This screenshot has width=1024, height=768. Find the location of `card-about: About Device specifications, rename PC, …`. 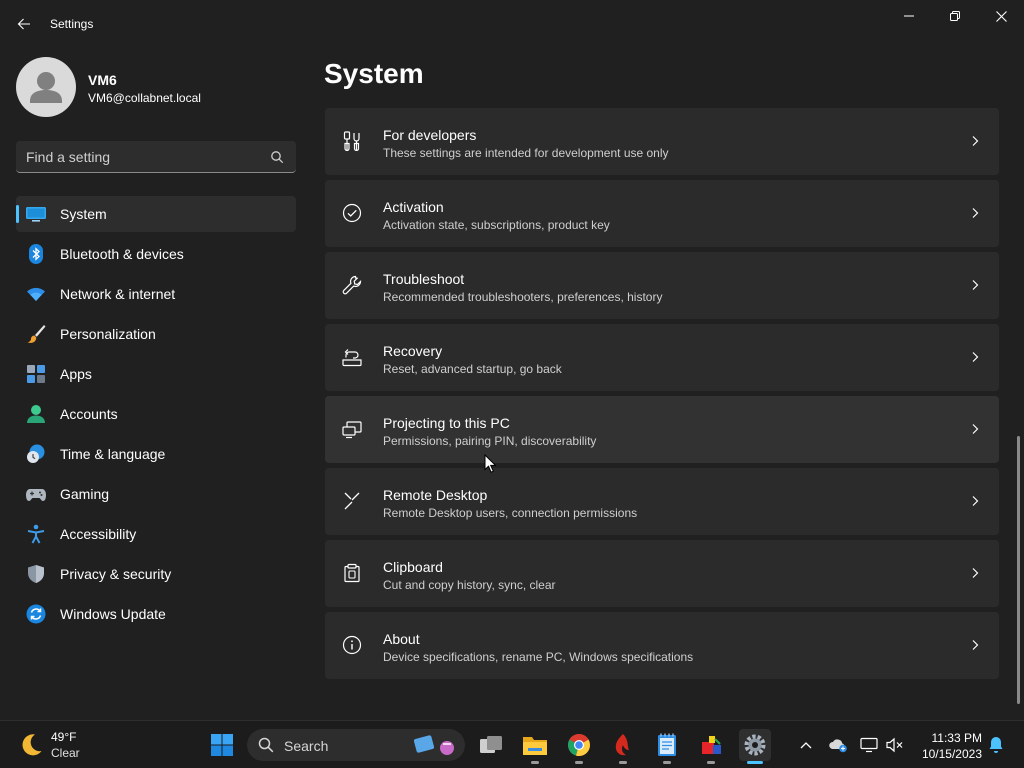

card-about: About Device specifications, rename PC, … is located at coordinates (662, 645).